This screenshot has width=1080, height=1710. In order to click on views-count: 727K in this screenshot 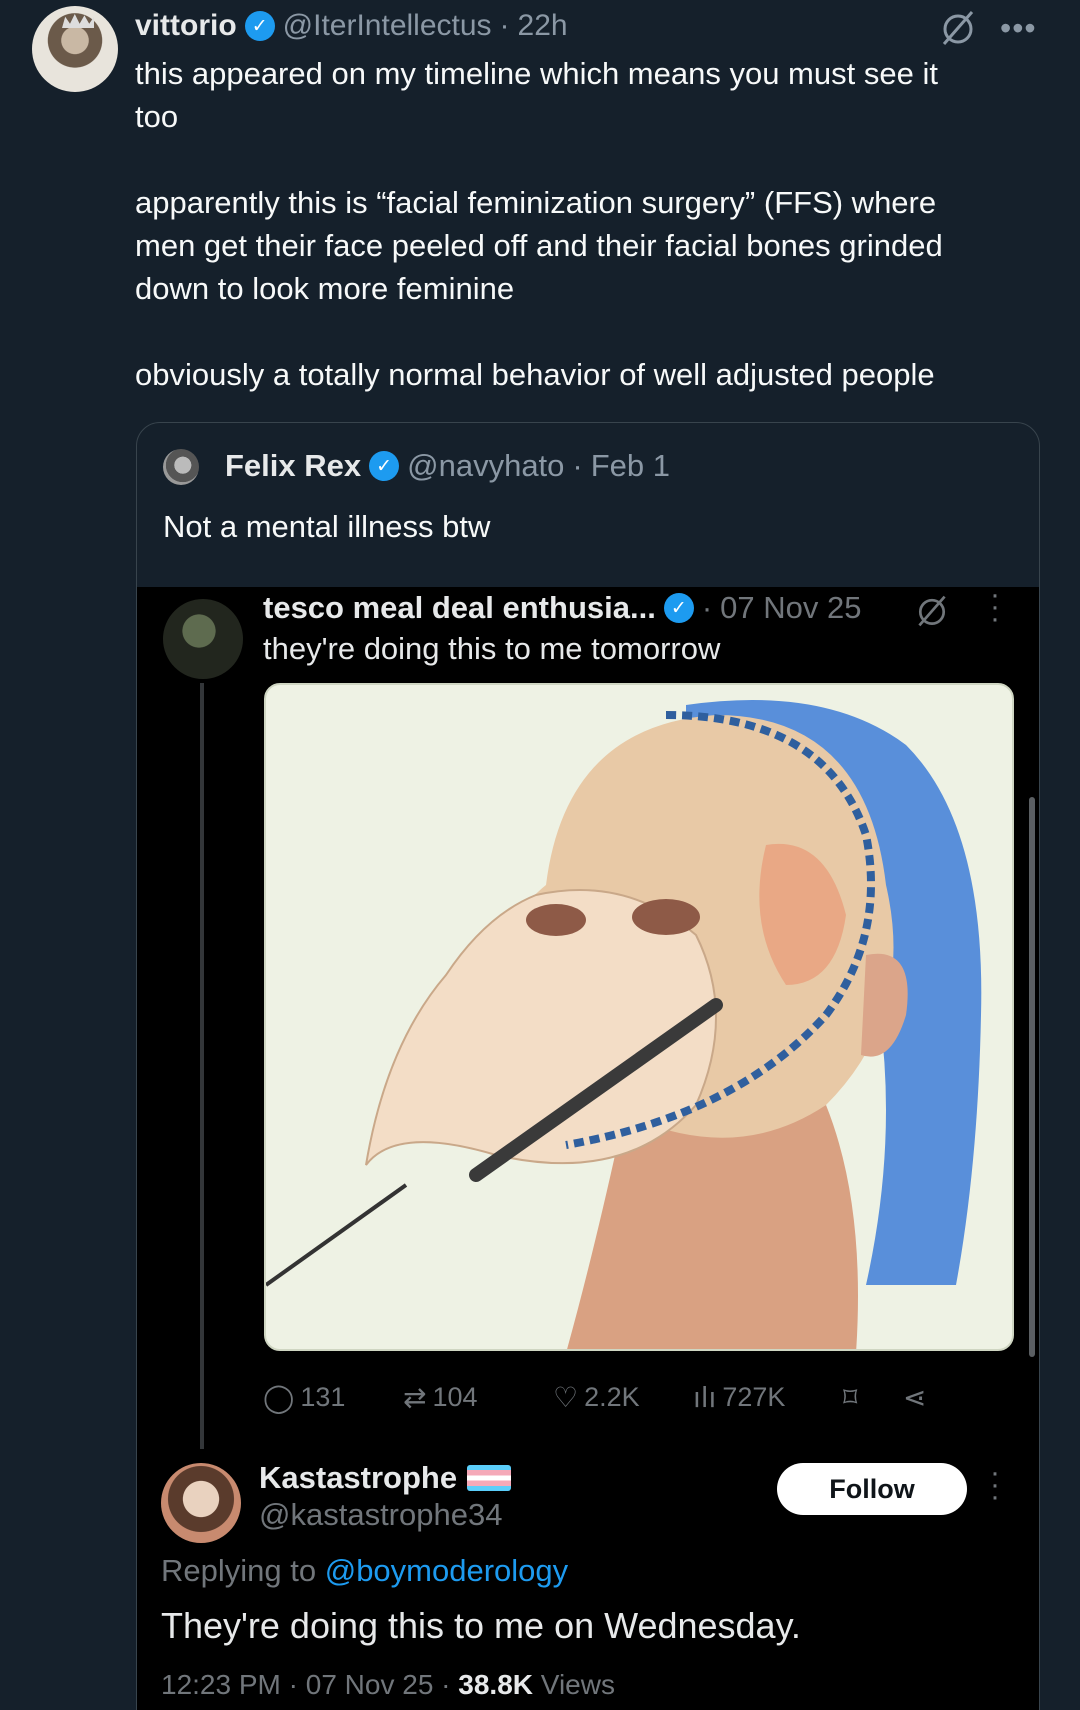, I will do `click(754, 1396)`.